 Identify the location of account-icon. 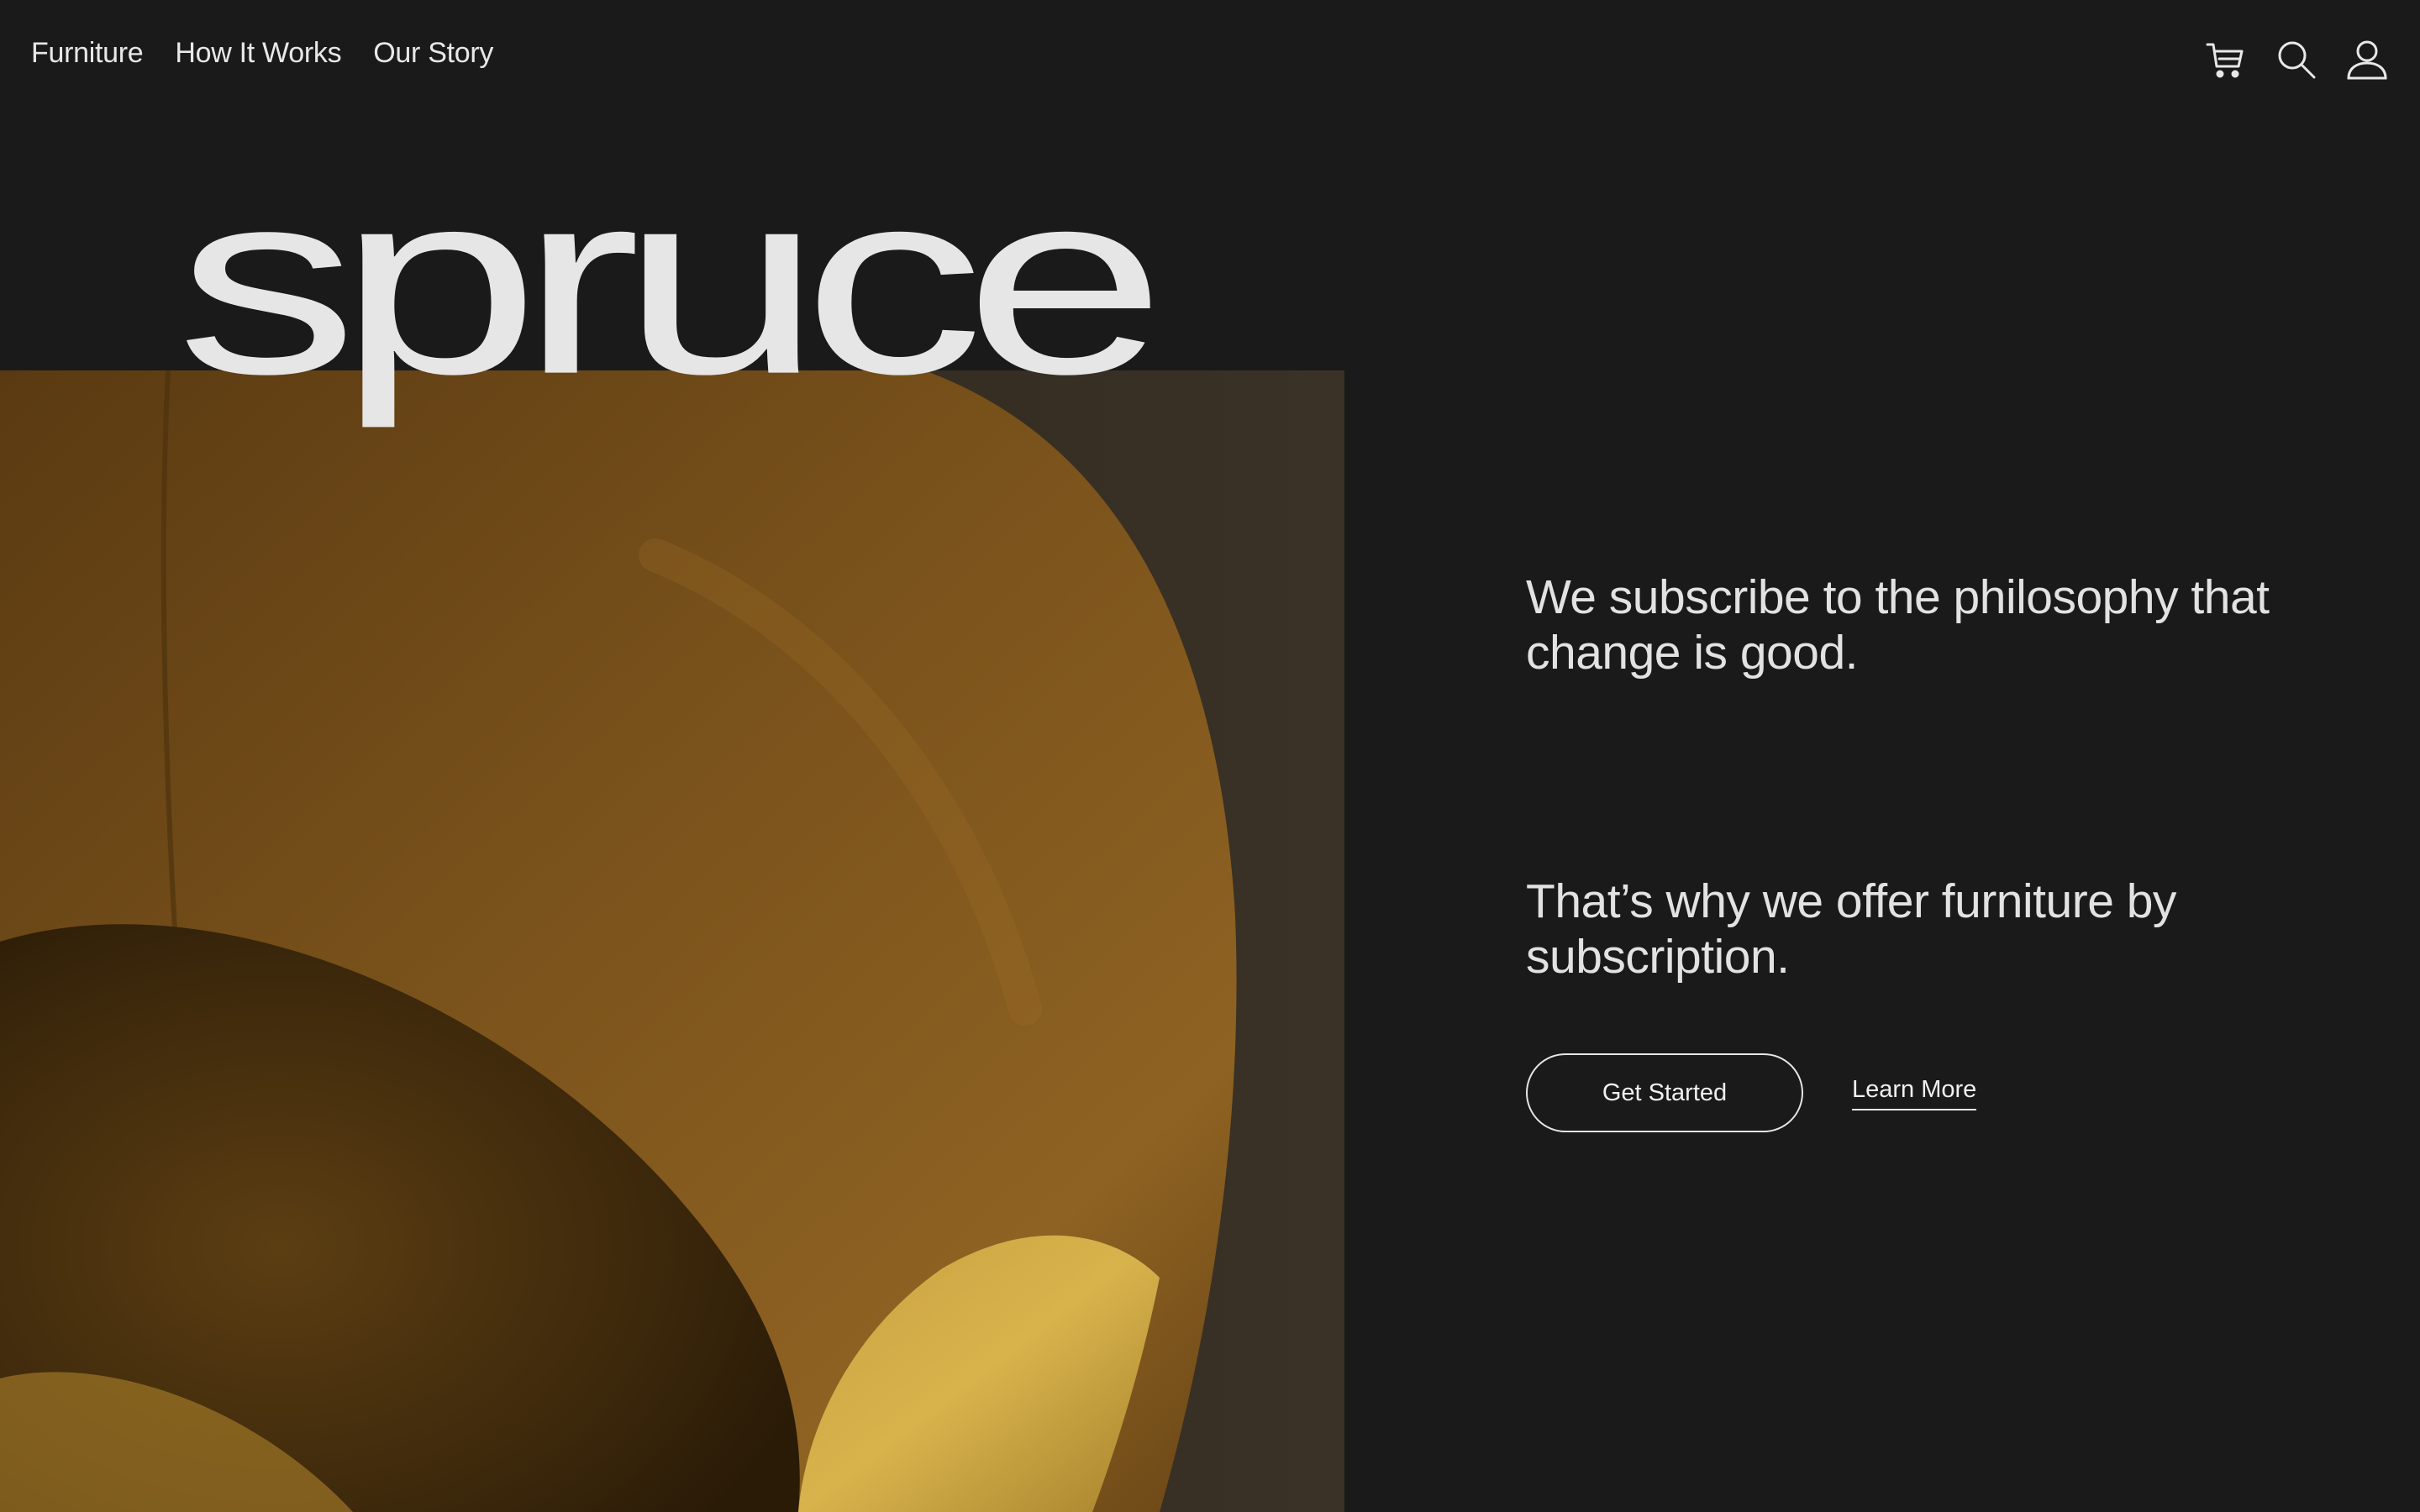
(2367, 59).